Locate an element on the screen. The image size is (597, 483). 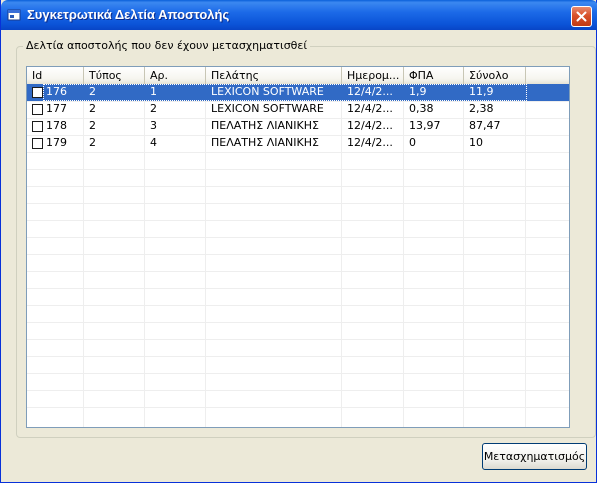
cell-id: 178 is located at coordinates (56, 125).